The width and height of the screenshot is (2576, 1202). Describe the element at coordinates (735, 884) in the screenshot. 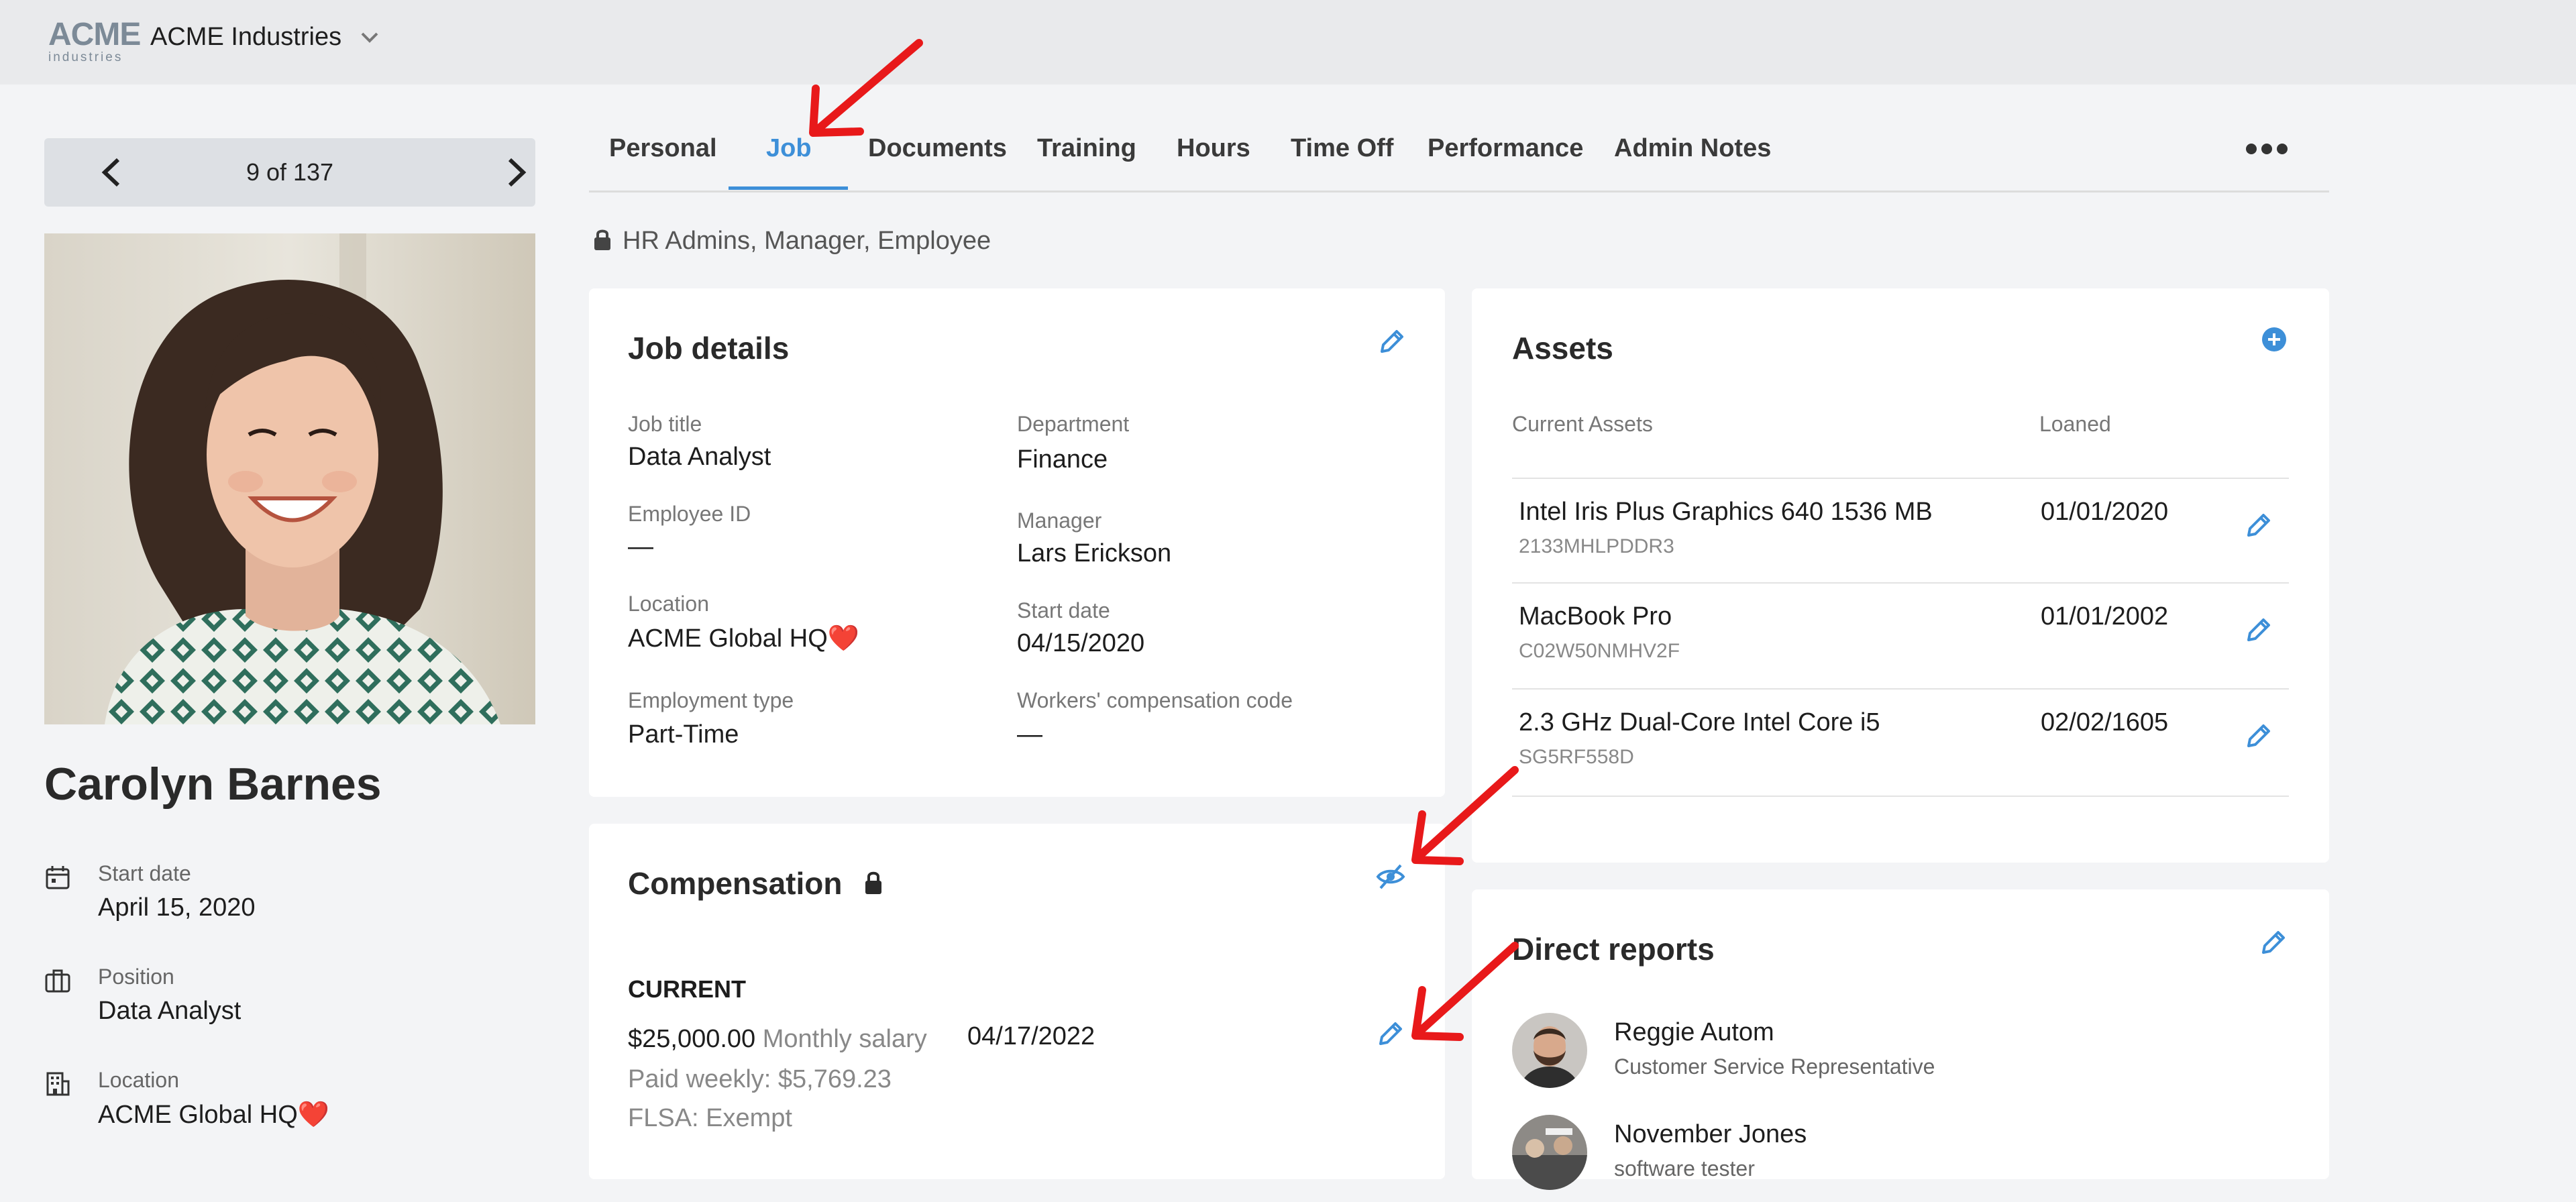

I see `compensation-title-text: Compensation` at that location.